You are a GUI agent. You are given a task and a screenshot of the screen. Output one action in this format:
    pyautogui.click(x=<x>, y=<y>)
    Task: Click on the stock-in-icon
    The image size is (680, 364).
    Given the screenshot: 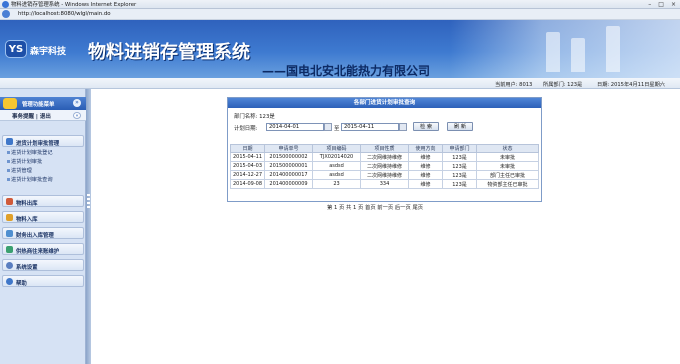 What is the action you would take?
    pyautogui.click(x=9, y=217)
    